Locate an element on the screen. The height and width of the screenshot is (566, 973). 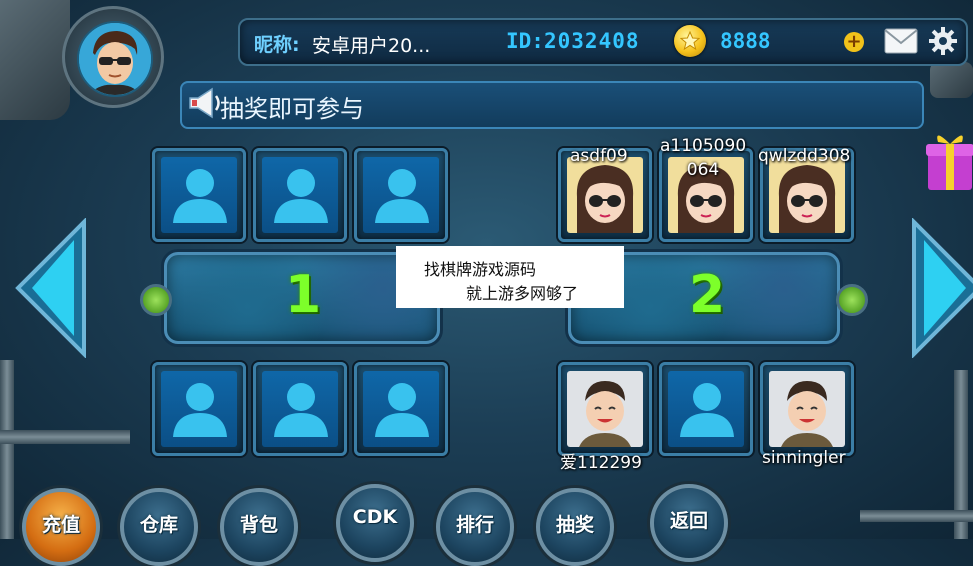
left-arrow-icon is located at coordinates (50, 289).